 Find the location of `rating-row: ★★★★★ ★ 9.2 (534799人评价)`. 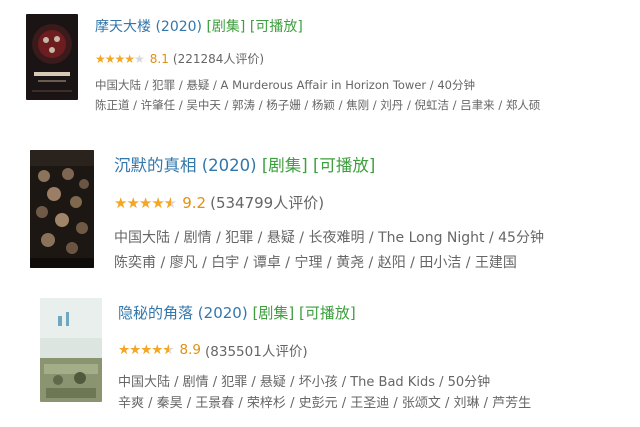

rating-row: ★★★★★ ★ 9.2 (534799人评价) is located at coordinates (219, 202).